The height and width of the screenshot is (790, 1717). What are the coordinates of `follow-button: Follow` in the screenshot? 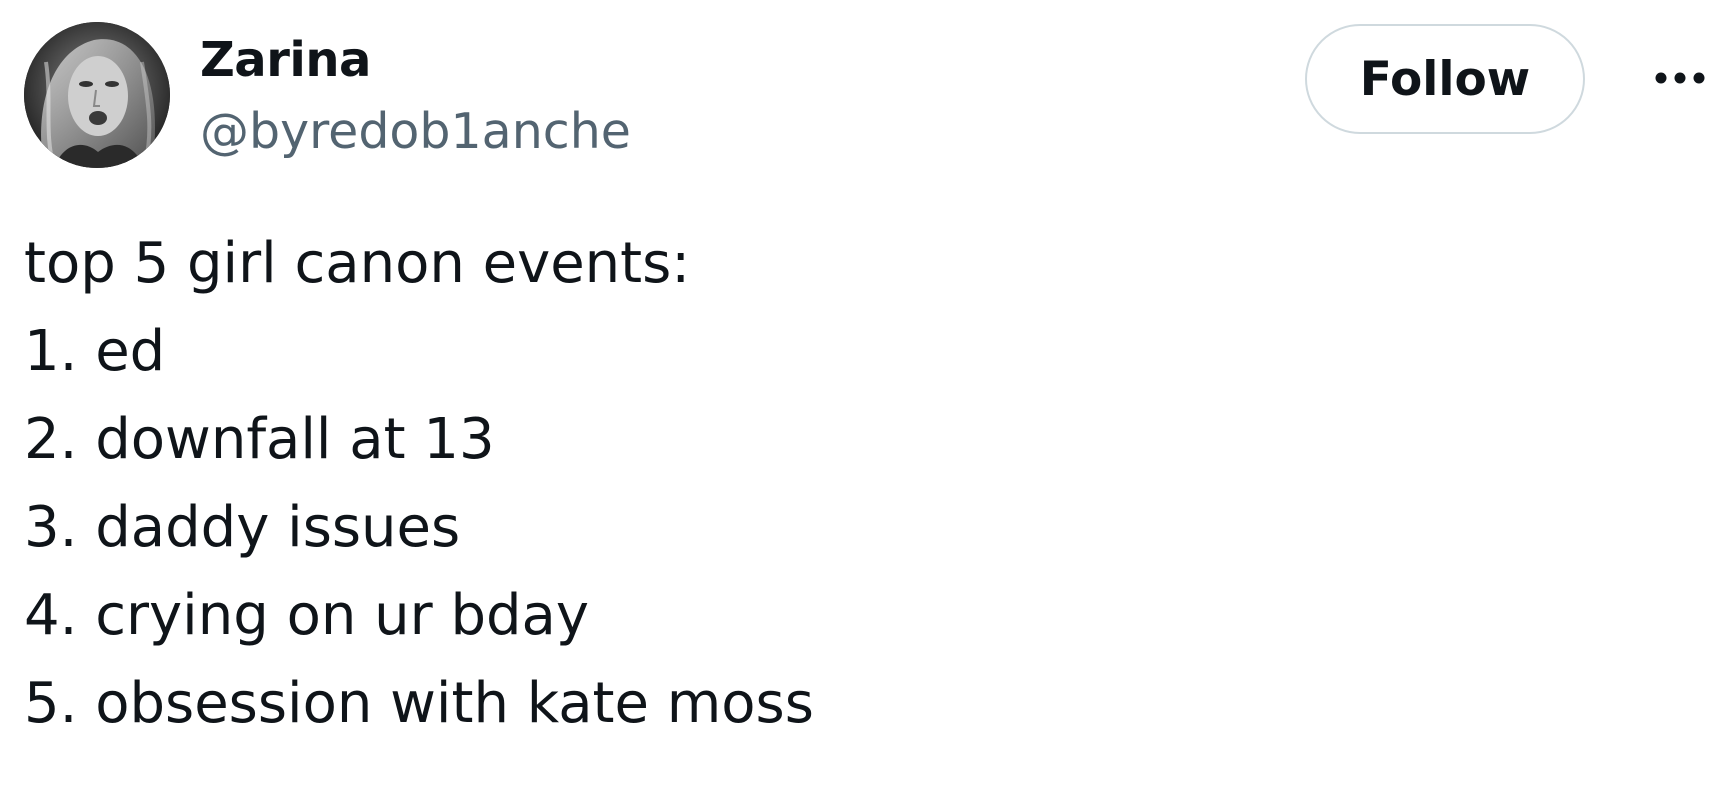 It's located at (1445, 79).